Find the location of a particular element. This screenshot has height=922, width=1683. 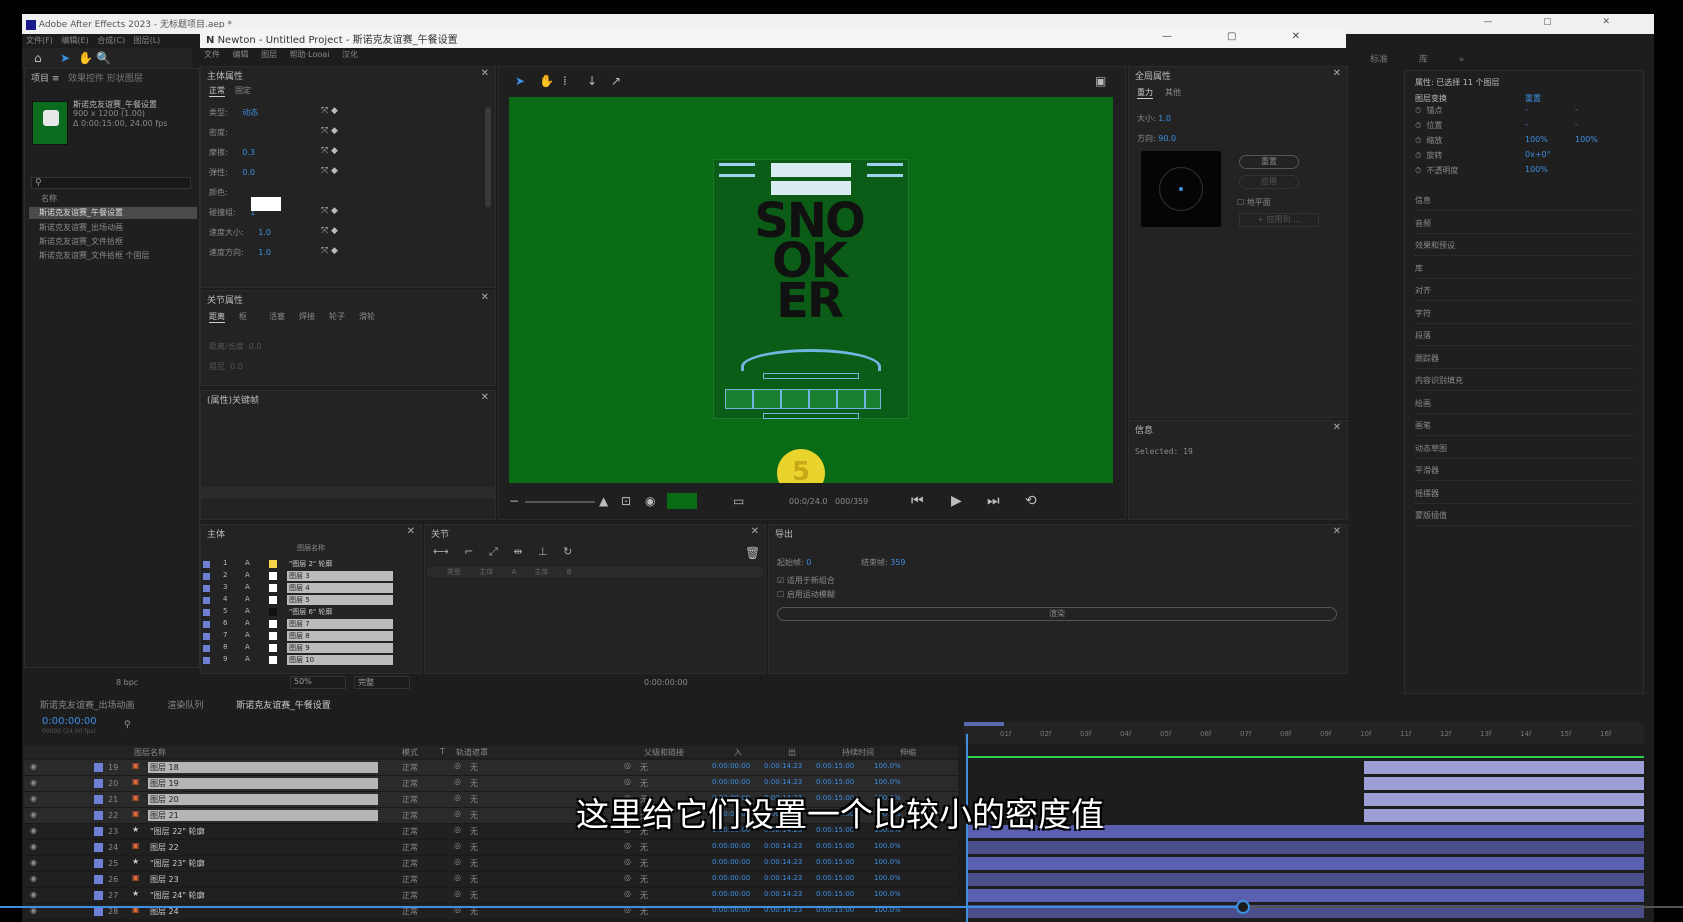

body-props-scrollbar is located at coordinates (488, 157).